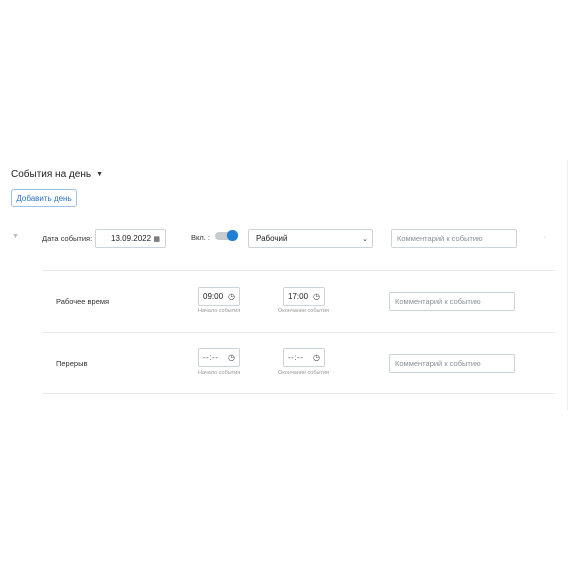  Describe the element at coordinates (156, 239) in the screenshot. I see `calendar-icon: ▦` at that location.